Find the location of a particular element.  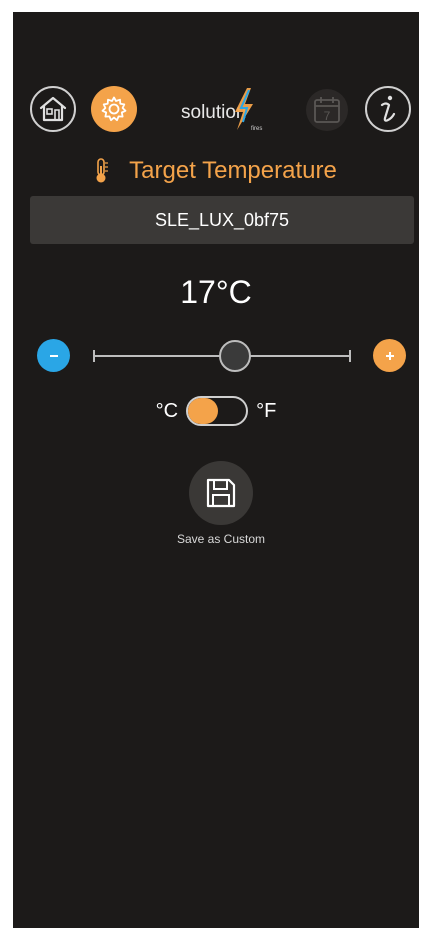

top-nav-bar: solution fires 7 is located at coordinates (216, 111).